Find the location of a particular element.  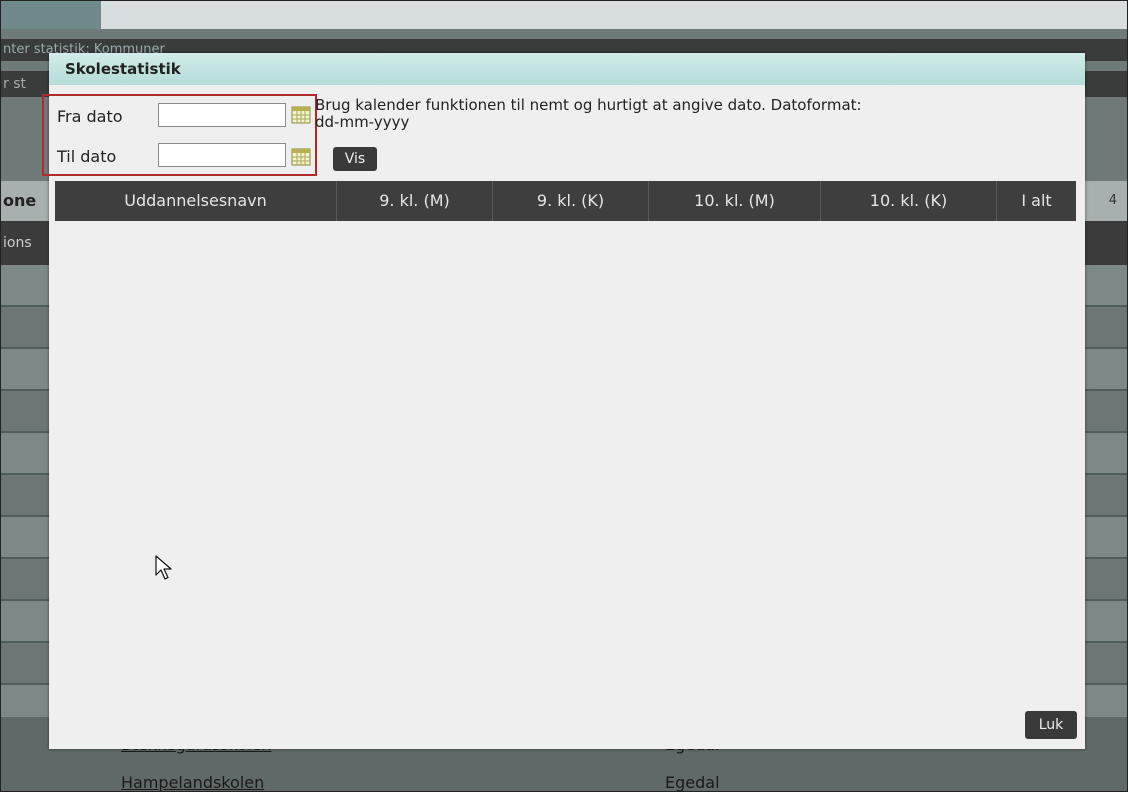

school-city: Egedal is located at coordinates (692, 782).